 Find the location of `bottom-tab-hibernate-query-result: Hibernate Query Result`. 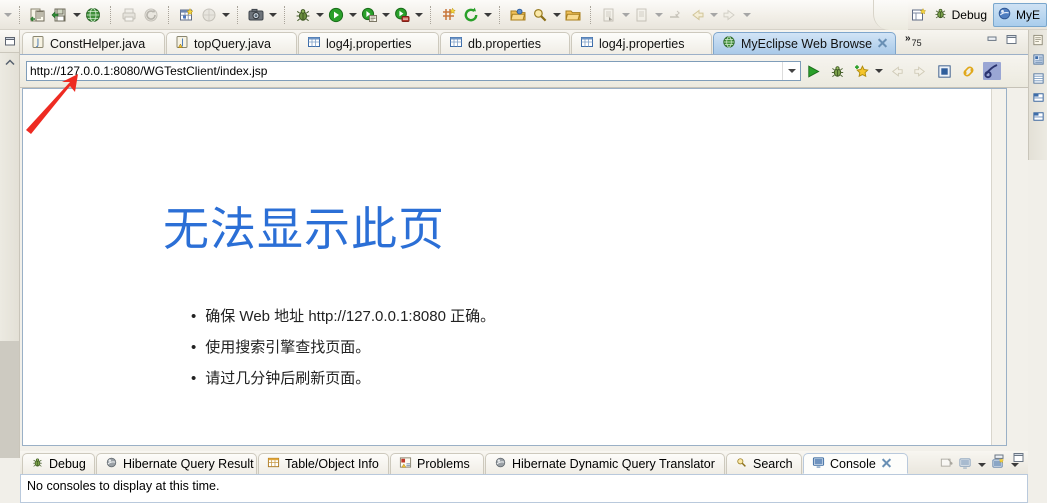

bottom-tab-hibernate-query-result: Hibernate Query Result is located at coordinates (176, 463).